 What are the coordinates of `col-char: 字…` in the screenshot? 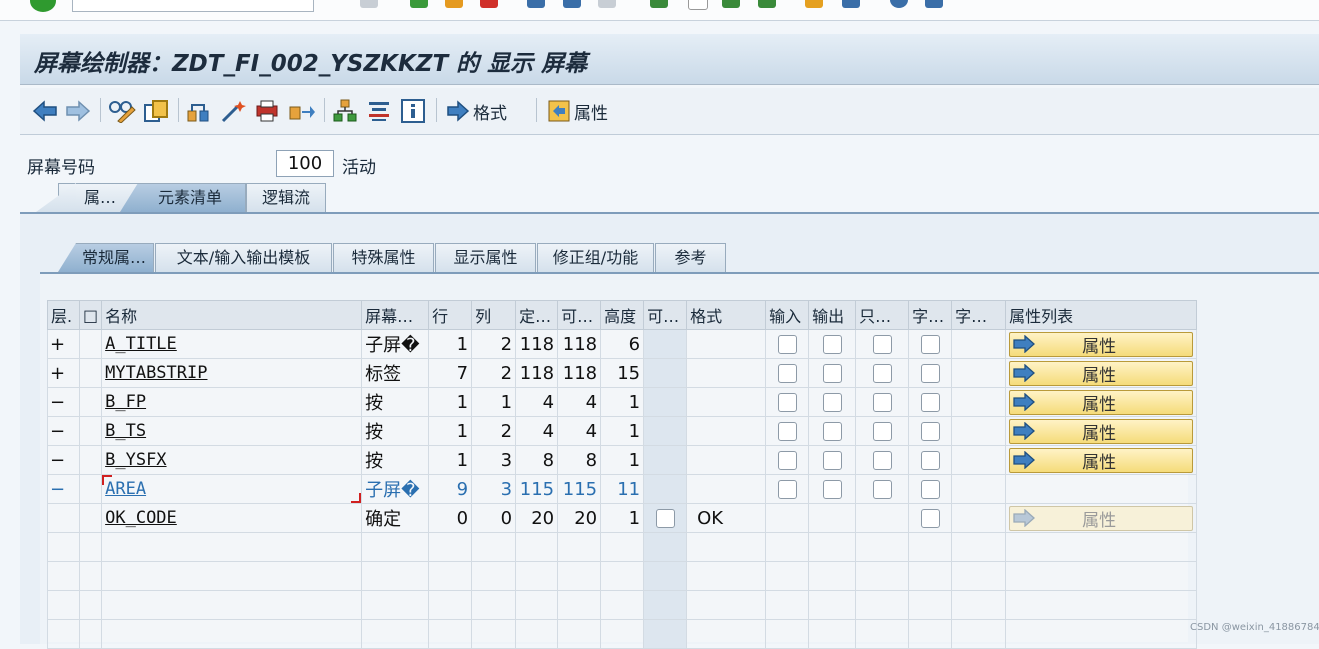 It's located at (979, 315).